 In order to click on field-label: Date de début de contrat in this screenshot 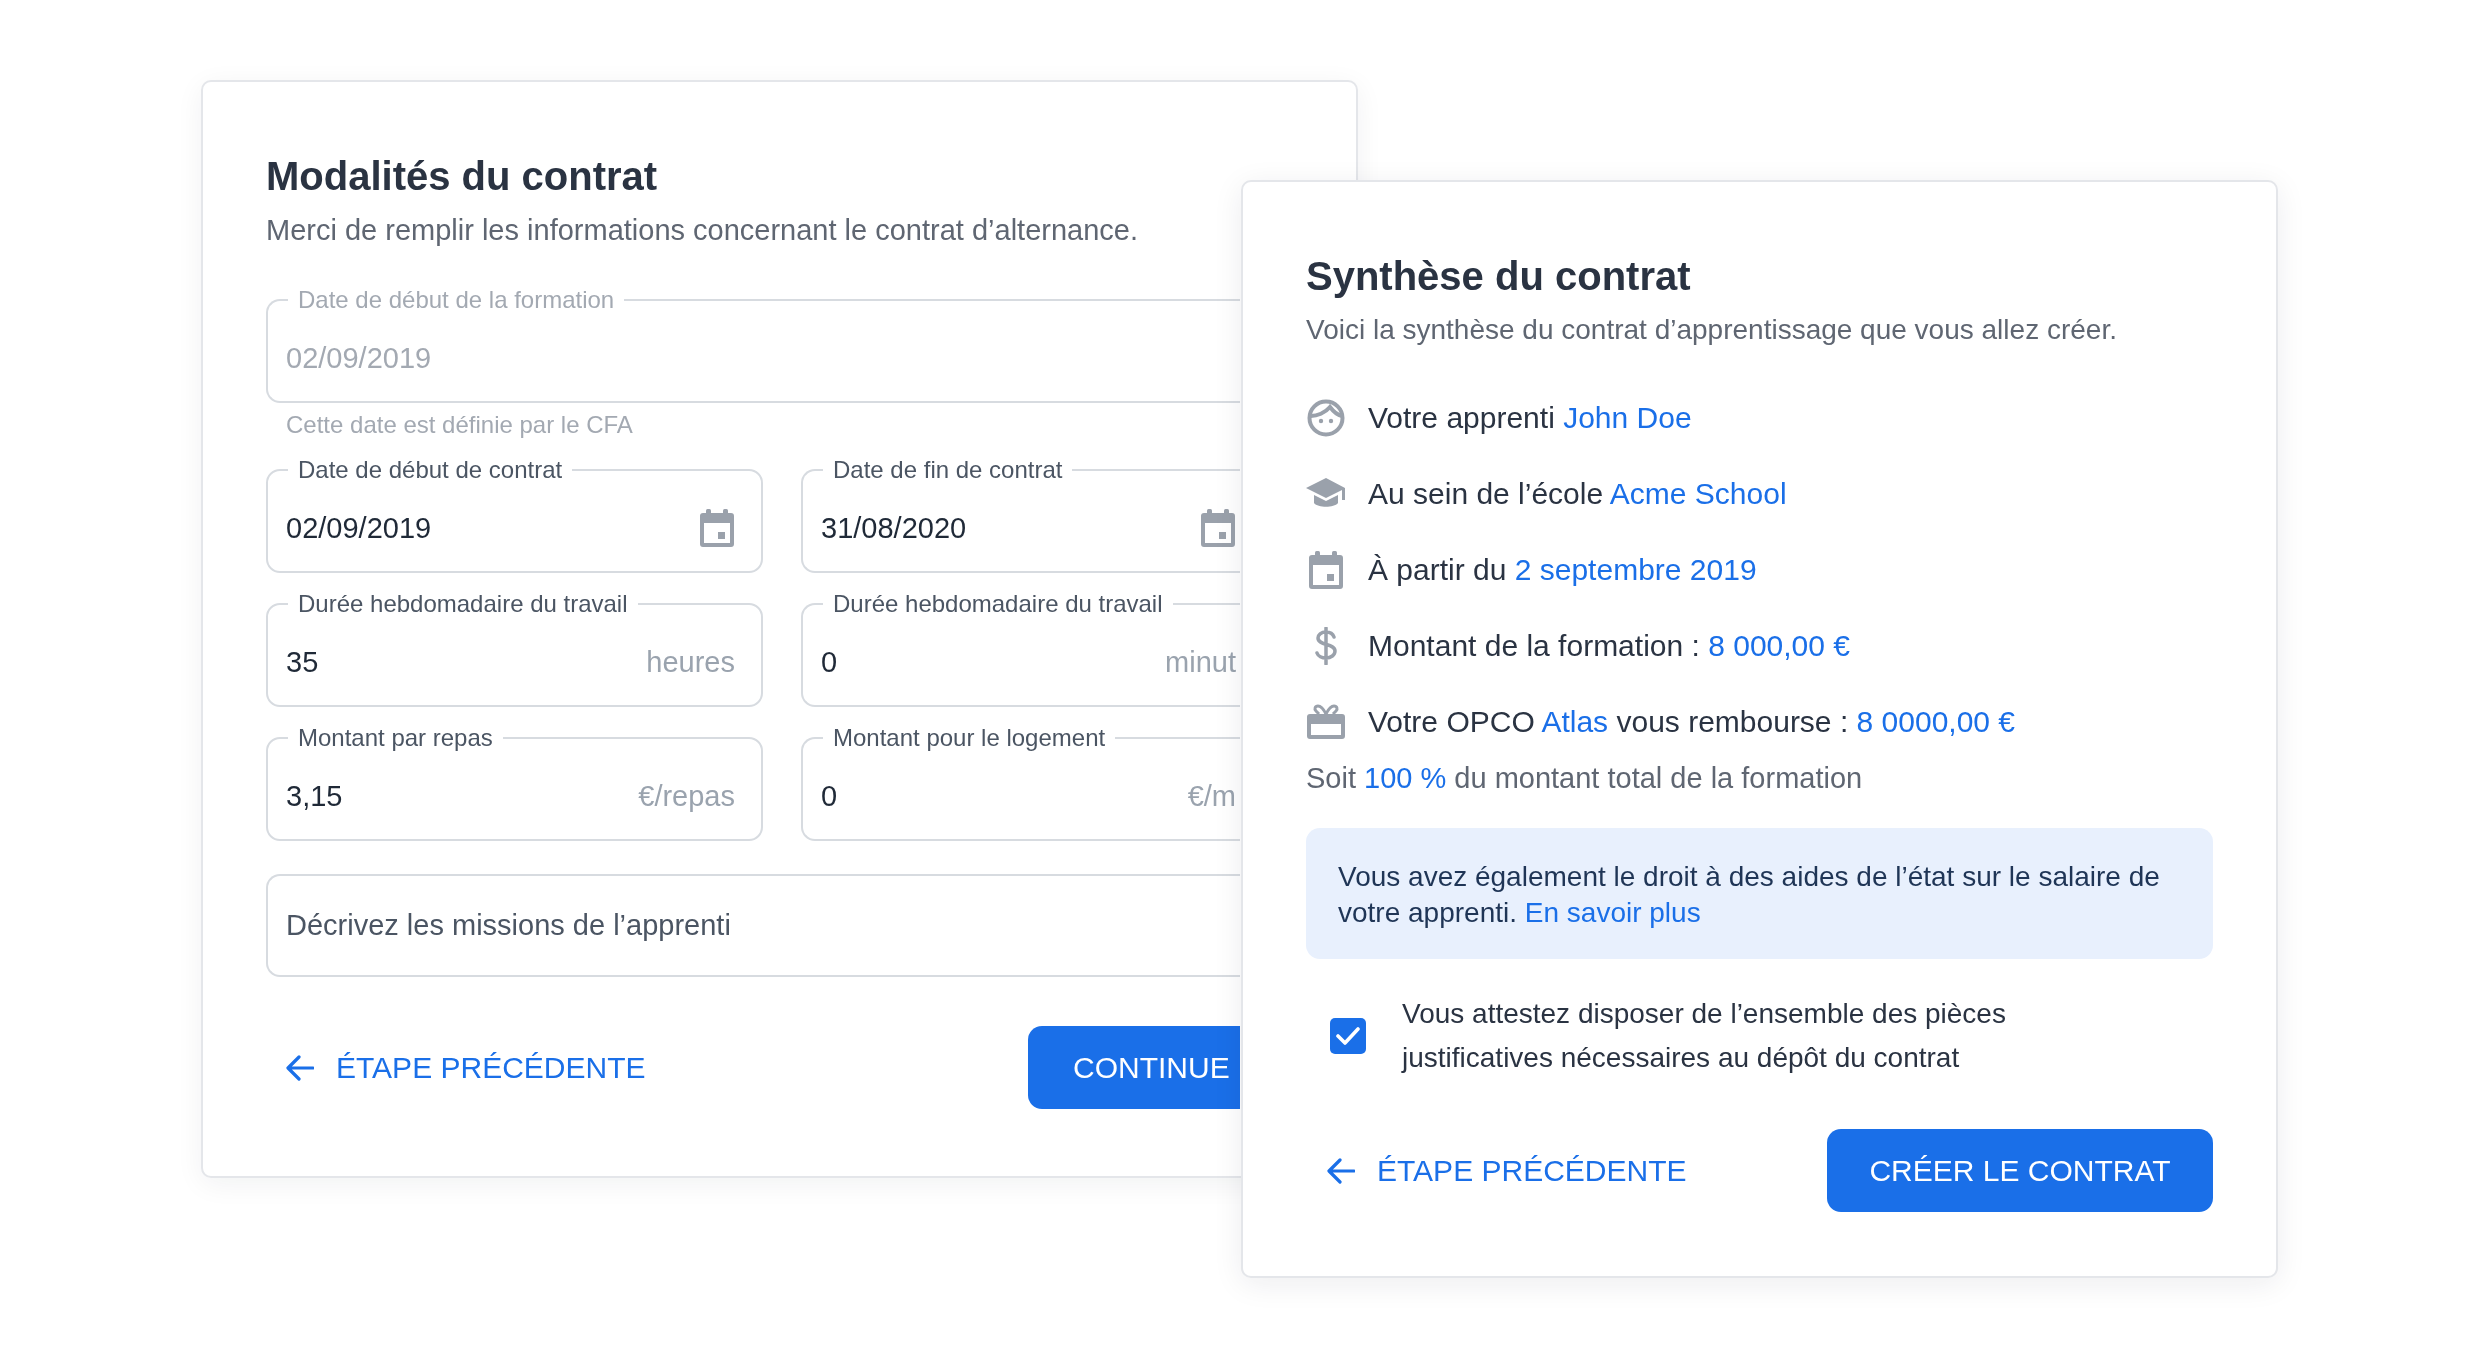, I will do `click(430, 470)`.